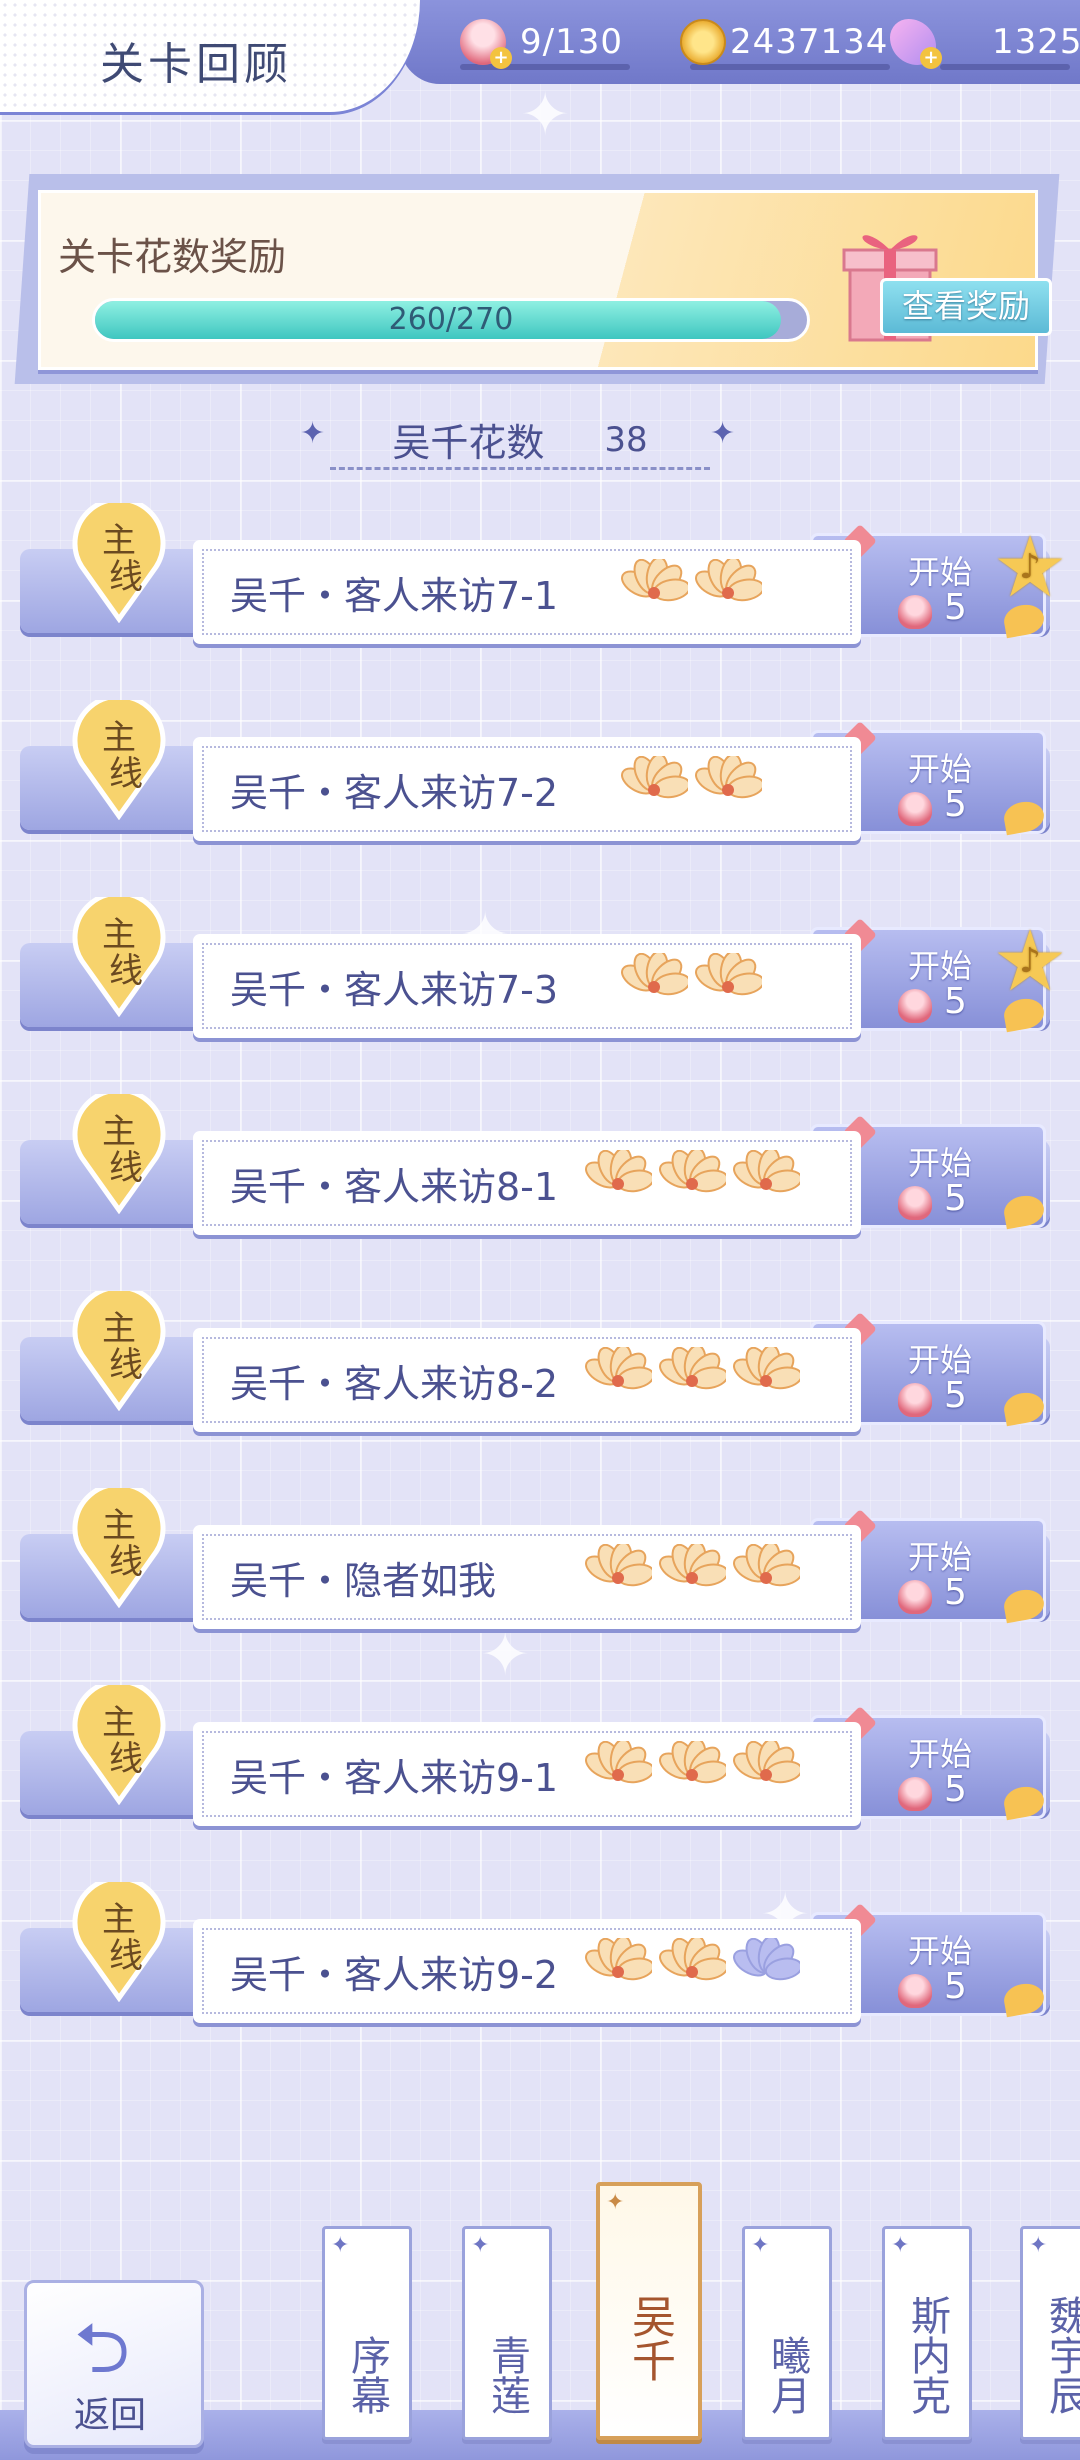 This screenshot has height=2460, width=1080. Describe the element at coordinates (649, 2338) in the screenshot. I see `chapter-label: 吴千` at that location.